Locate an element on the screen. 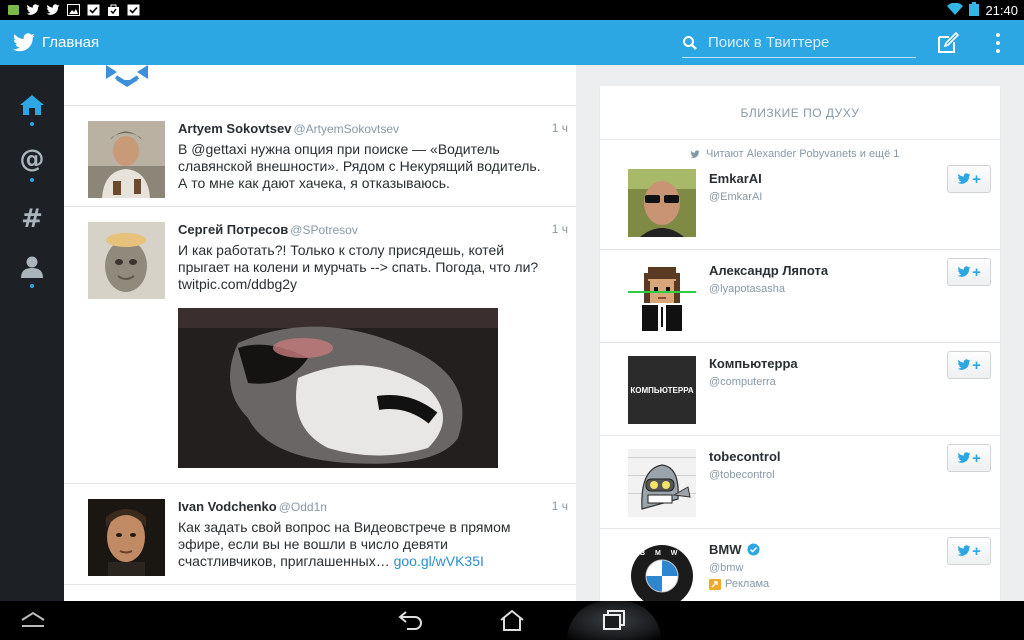 This screenshot has height=640, width=1024. avatar-logo-text: КОМПЬЮТЕРРА is located at coordinates (662, 390).